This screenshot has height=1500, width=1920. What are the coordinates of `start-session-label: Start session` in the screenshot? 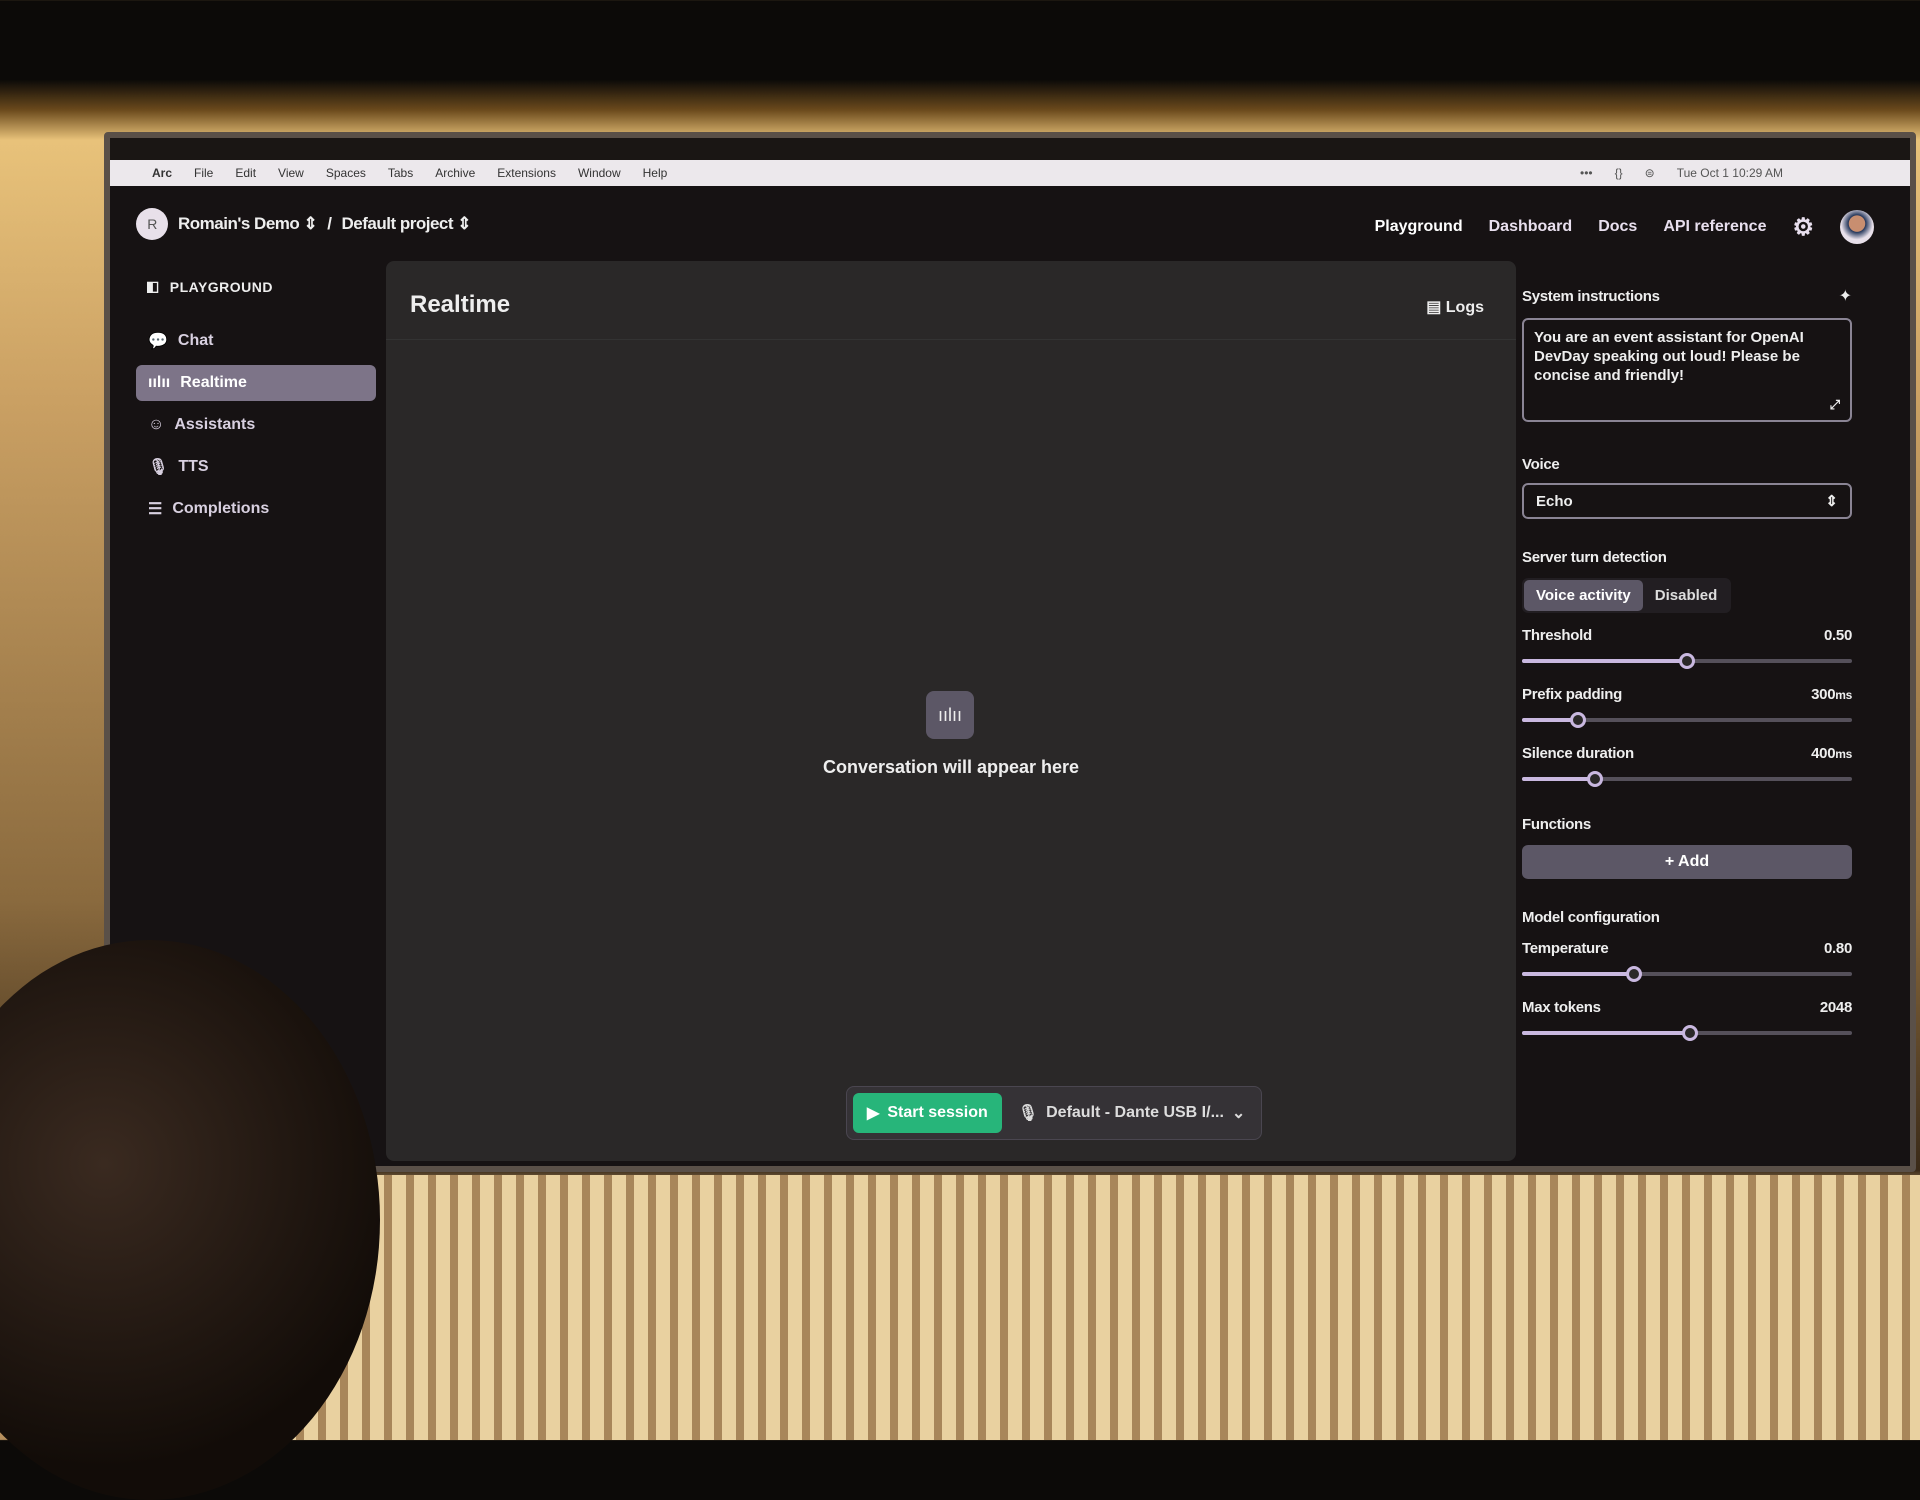 It's located at (937, 1112).